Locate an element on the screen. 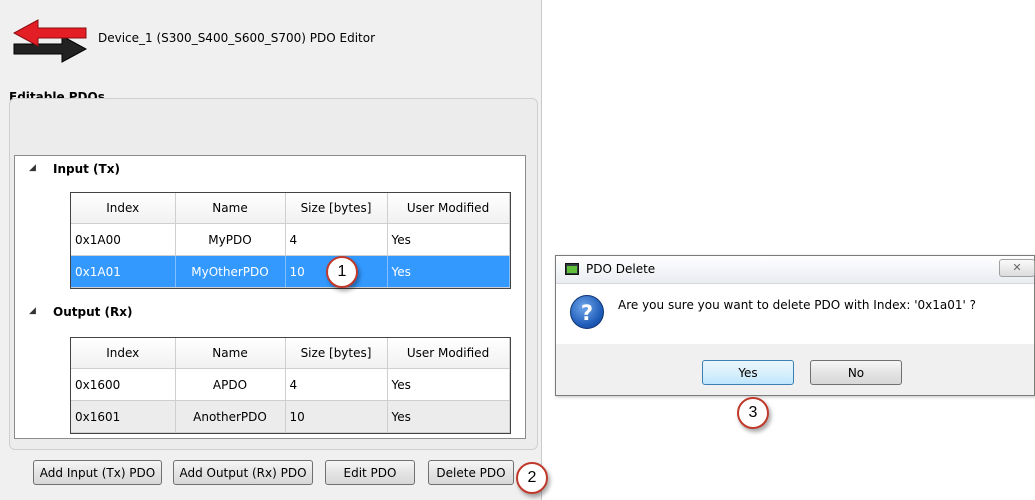 Image resolution: width=1035 pixels, height=500 pixels. question-icon: ? is located at coordinates (587, 312).